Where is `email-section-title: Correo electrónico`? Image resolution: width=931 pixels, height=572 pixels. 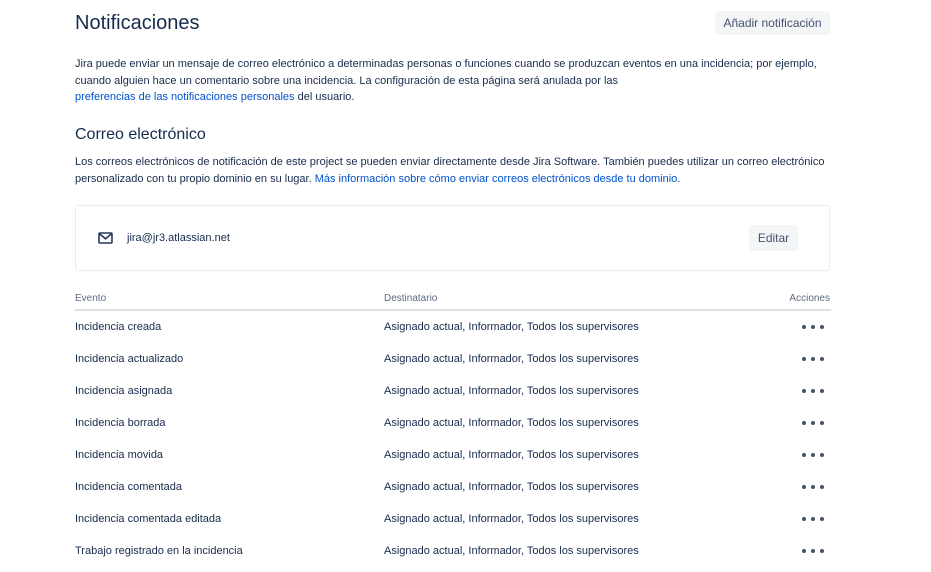
email-section-title: Correo electrónico is located at coordinates (140, 134).